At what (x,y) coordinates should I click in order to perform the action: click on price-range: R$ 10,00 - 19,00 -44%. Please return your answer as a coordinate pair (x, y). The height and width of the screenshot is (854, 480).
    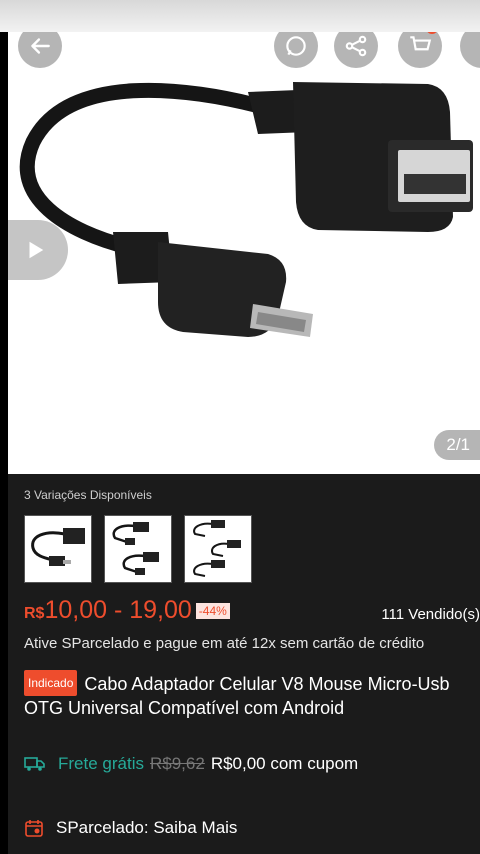
    Looking at the image, I should click on (127, 610).